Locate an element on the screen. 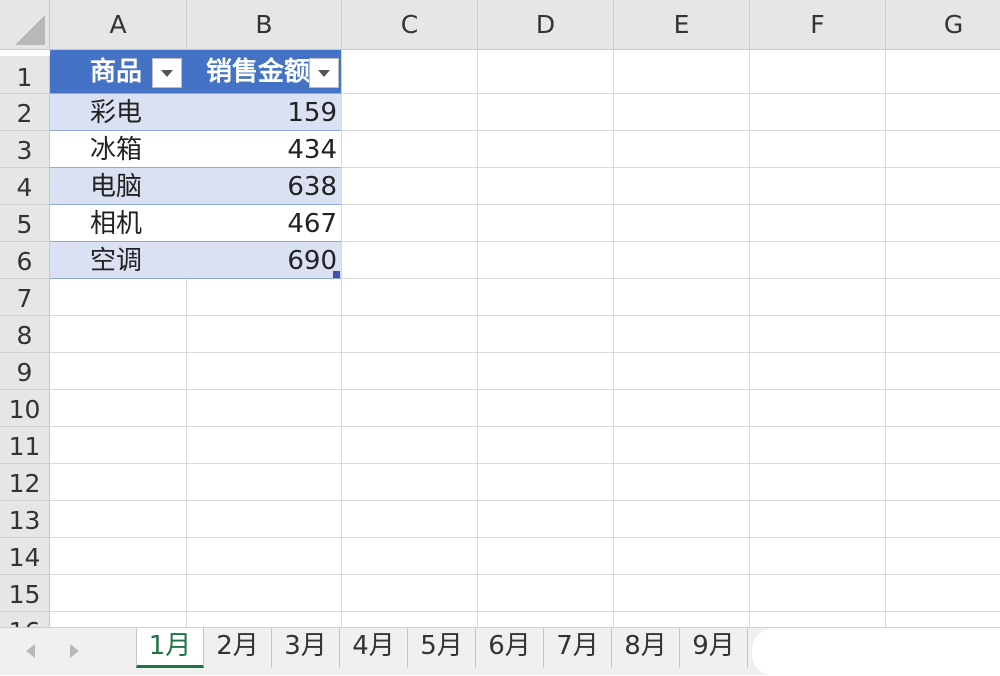 Image resolution: width=1000 pixels, height=676 pixels. scroll-right-icon is located at coordinates (74, 651).